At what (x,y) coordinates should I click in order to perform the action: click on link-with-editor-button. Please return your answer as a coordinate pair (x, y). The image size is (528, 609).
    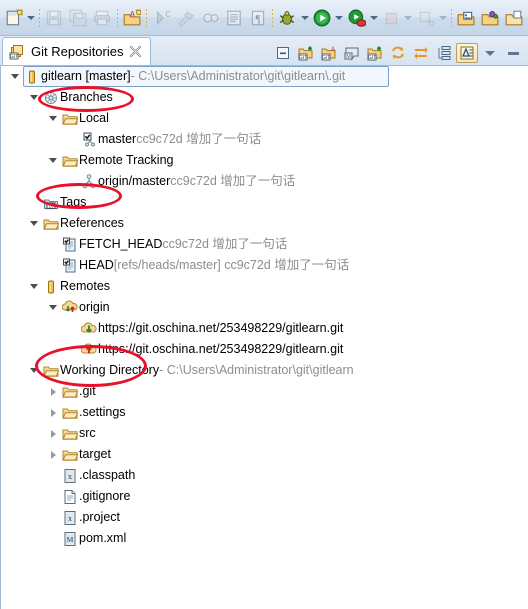
    Looking at the image, I should click on (421, 53).